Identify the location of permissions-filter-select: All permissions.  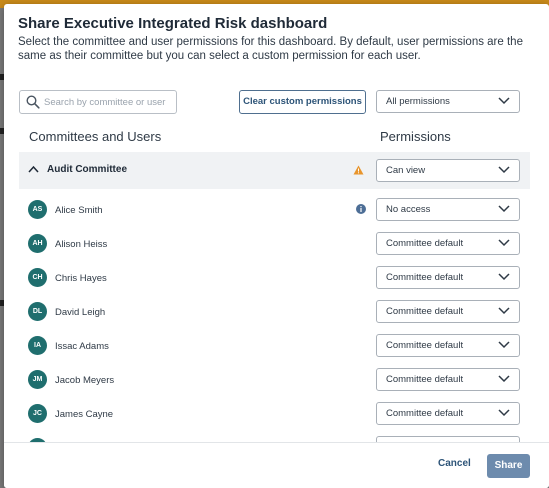
(448, 101).